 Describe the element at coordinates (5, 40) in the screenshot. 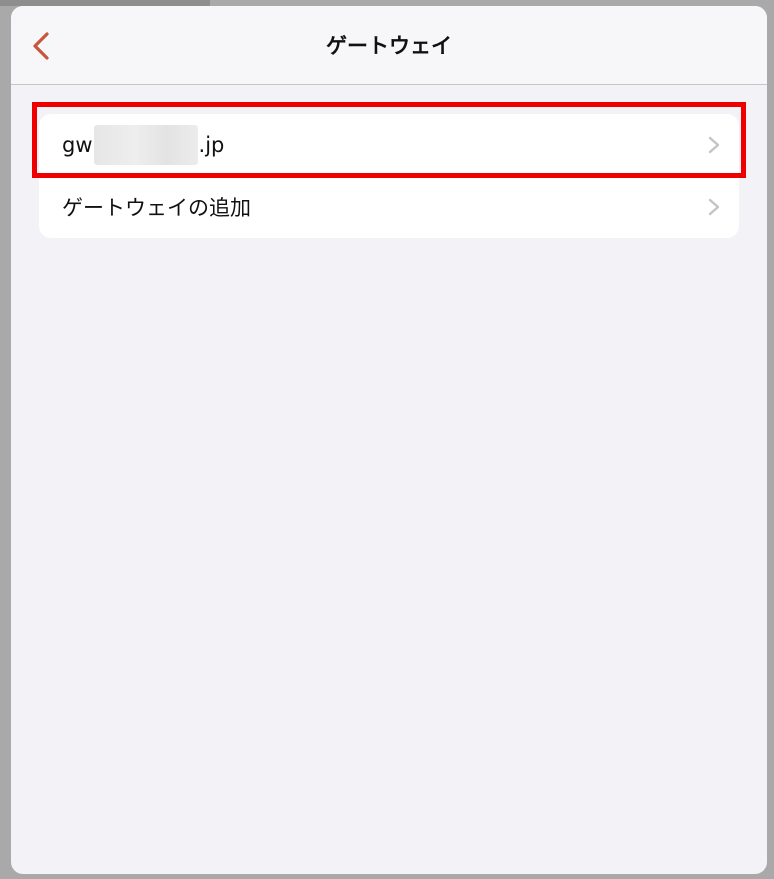

I see `backdrop-edge` at that location.